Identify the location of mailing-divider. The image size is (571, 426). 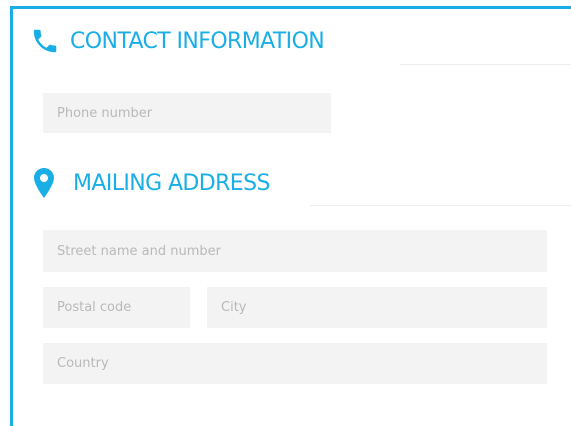
(440, 205).